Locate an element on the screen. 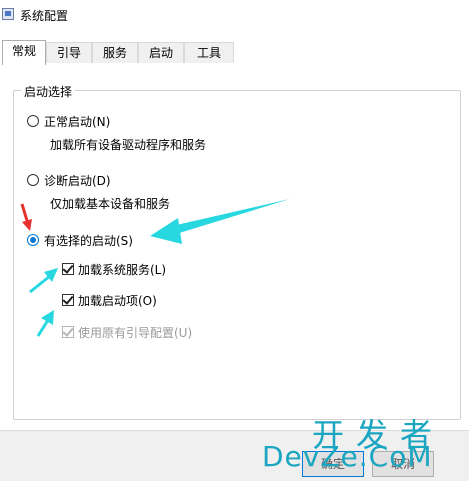 Image resolution: width=469 pixels, height=481 pixels. diagnostic-startup-radio is located at coordinates (33, 180).